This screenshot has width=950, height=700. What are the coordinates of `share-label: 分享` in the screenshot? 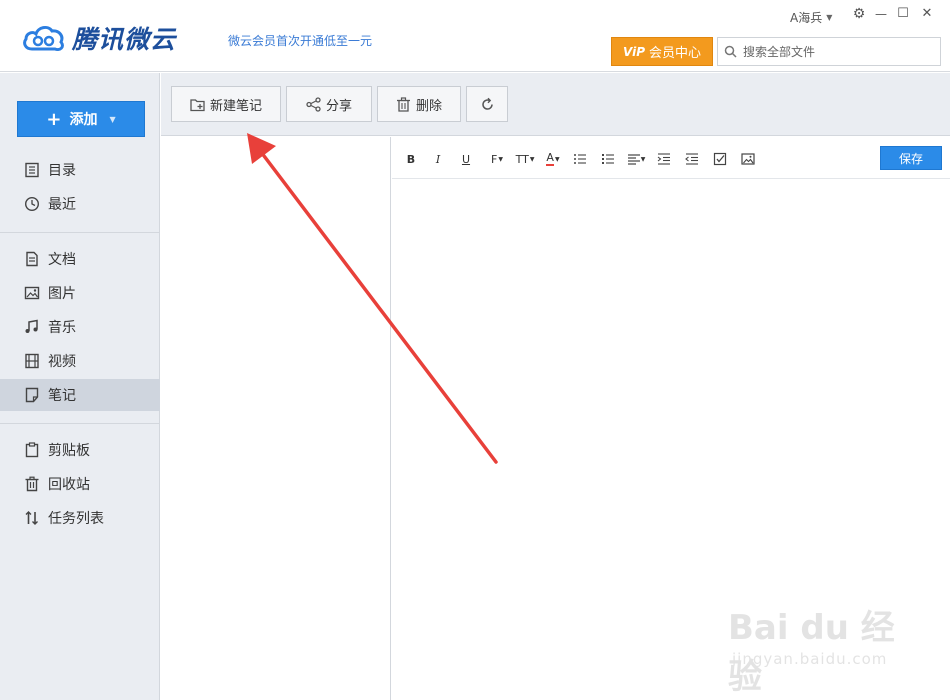 It's located at (338, 106).